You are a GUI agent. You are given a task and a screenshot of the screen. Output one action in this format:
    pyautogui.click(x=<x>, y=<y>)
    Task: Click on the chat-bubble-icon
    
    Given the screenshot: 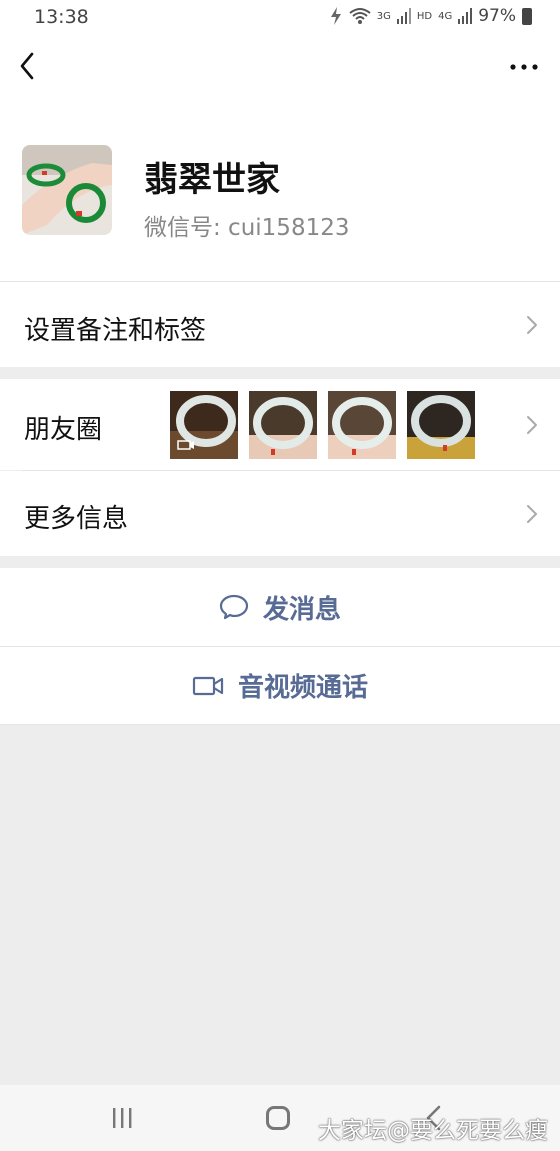 What is the action you would take?
    pyautogui.click(x=234, y=607)
    